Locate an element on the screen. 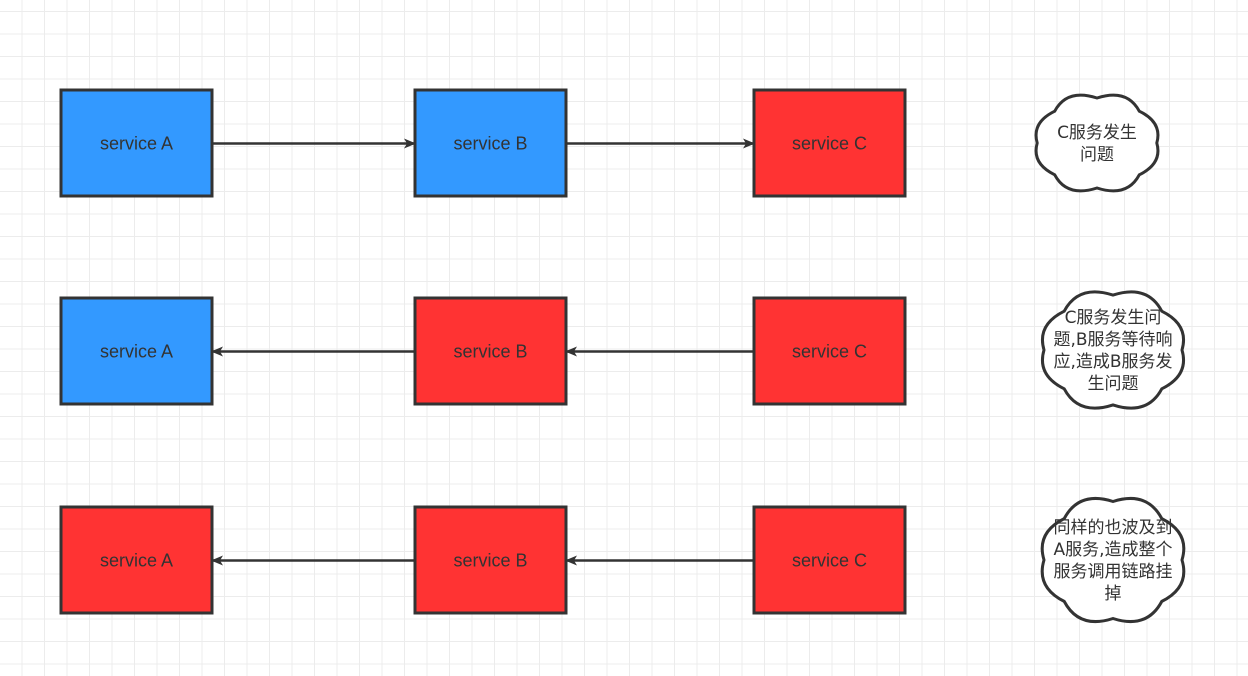  note-cloud: 同样的也波及到A服务,造成整个服务调用链路挂掉 is located at coordinates (1113, 560).